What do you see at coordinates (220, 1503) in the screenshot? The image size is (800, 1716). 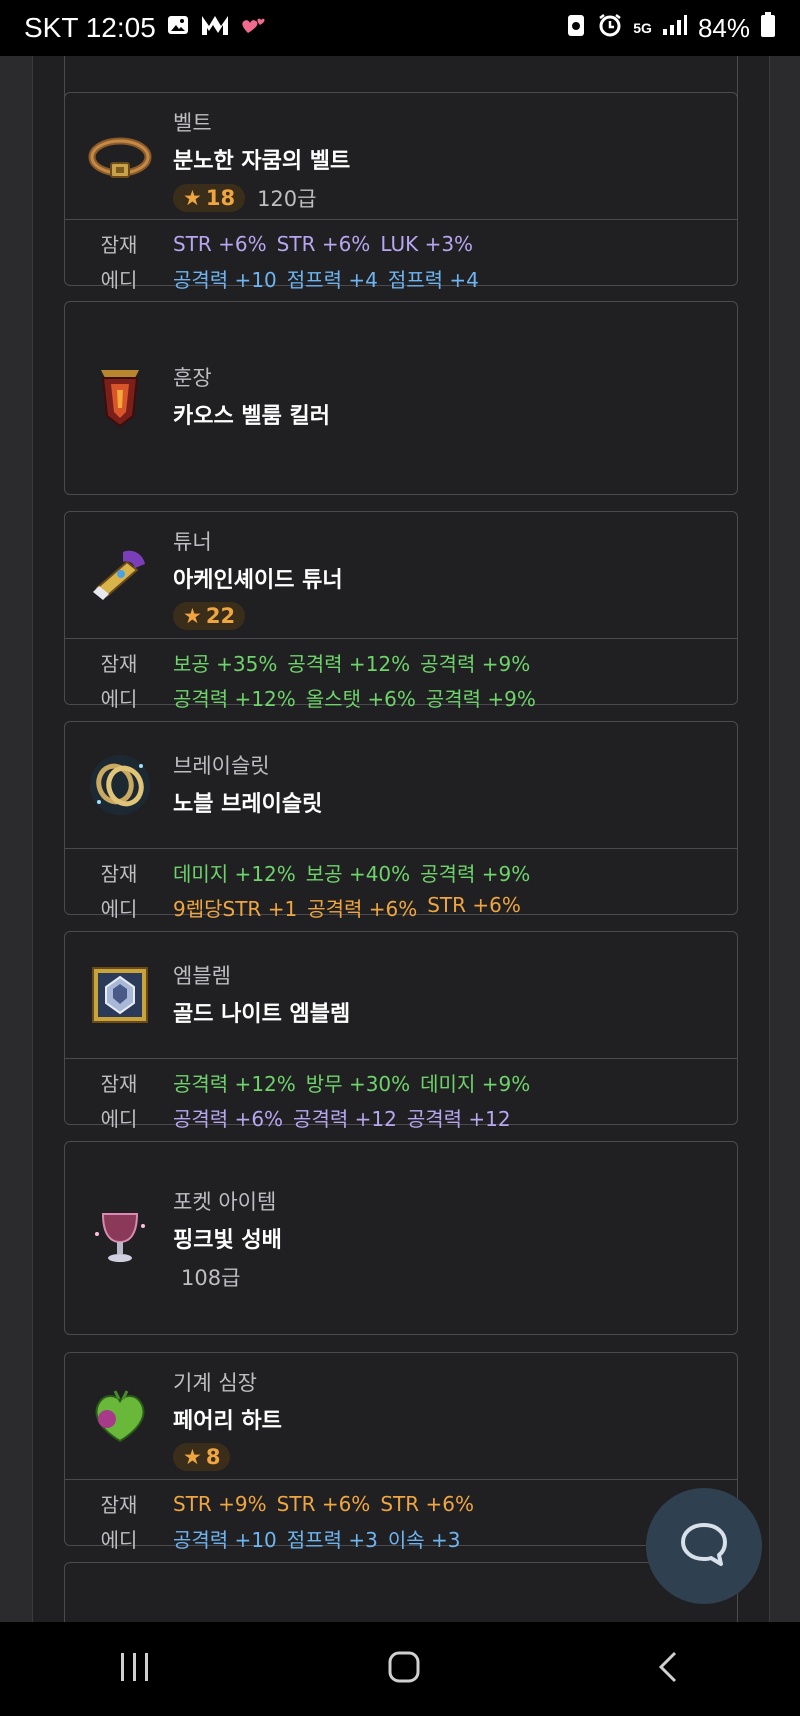 I see `potential-value: STR +9%` at bounding box center [220, 1503].